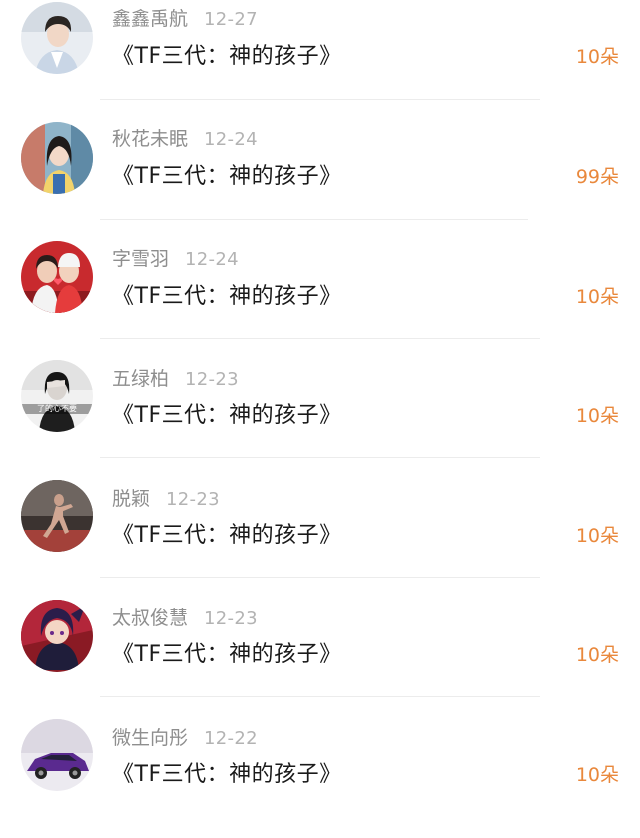 The image size is (640, 838). I want to click on user-name: 五绿柏, so click(140, 379).